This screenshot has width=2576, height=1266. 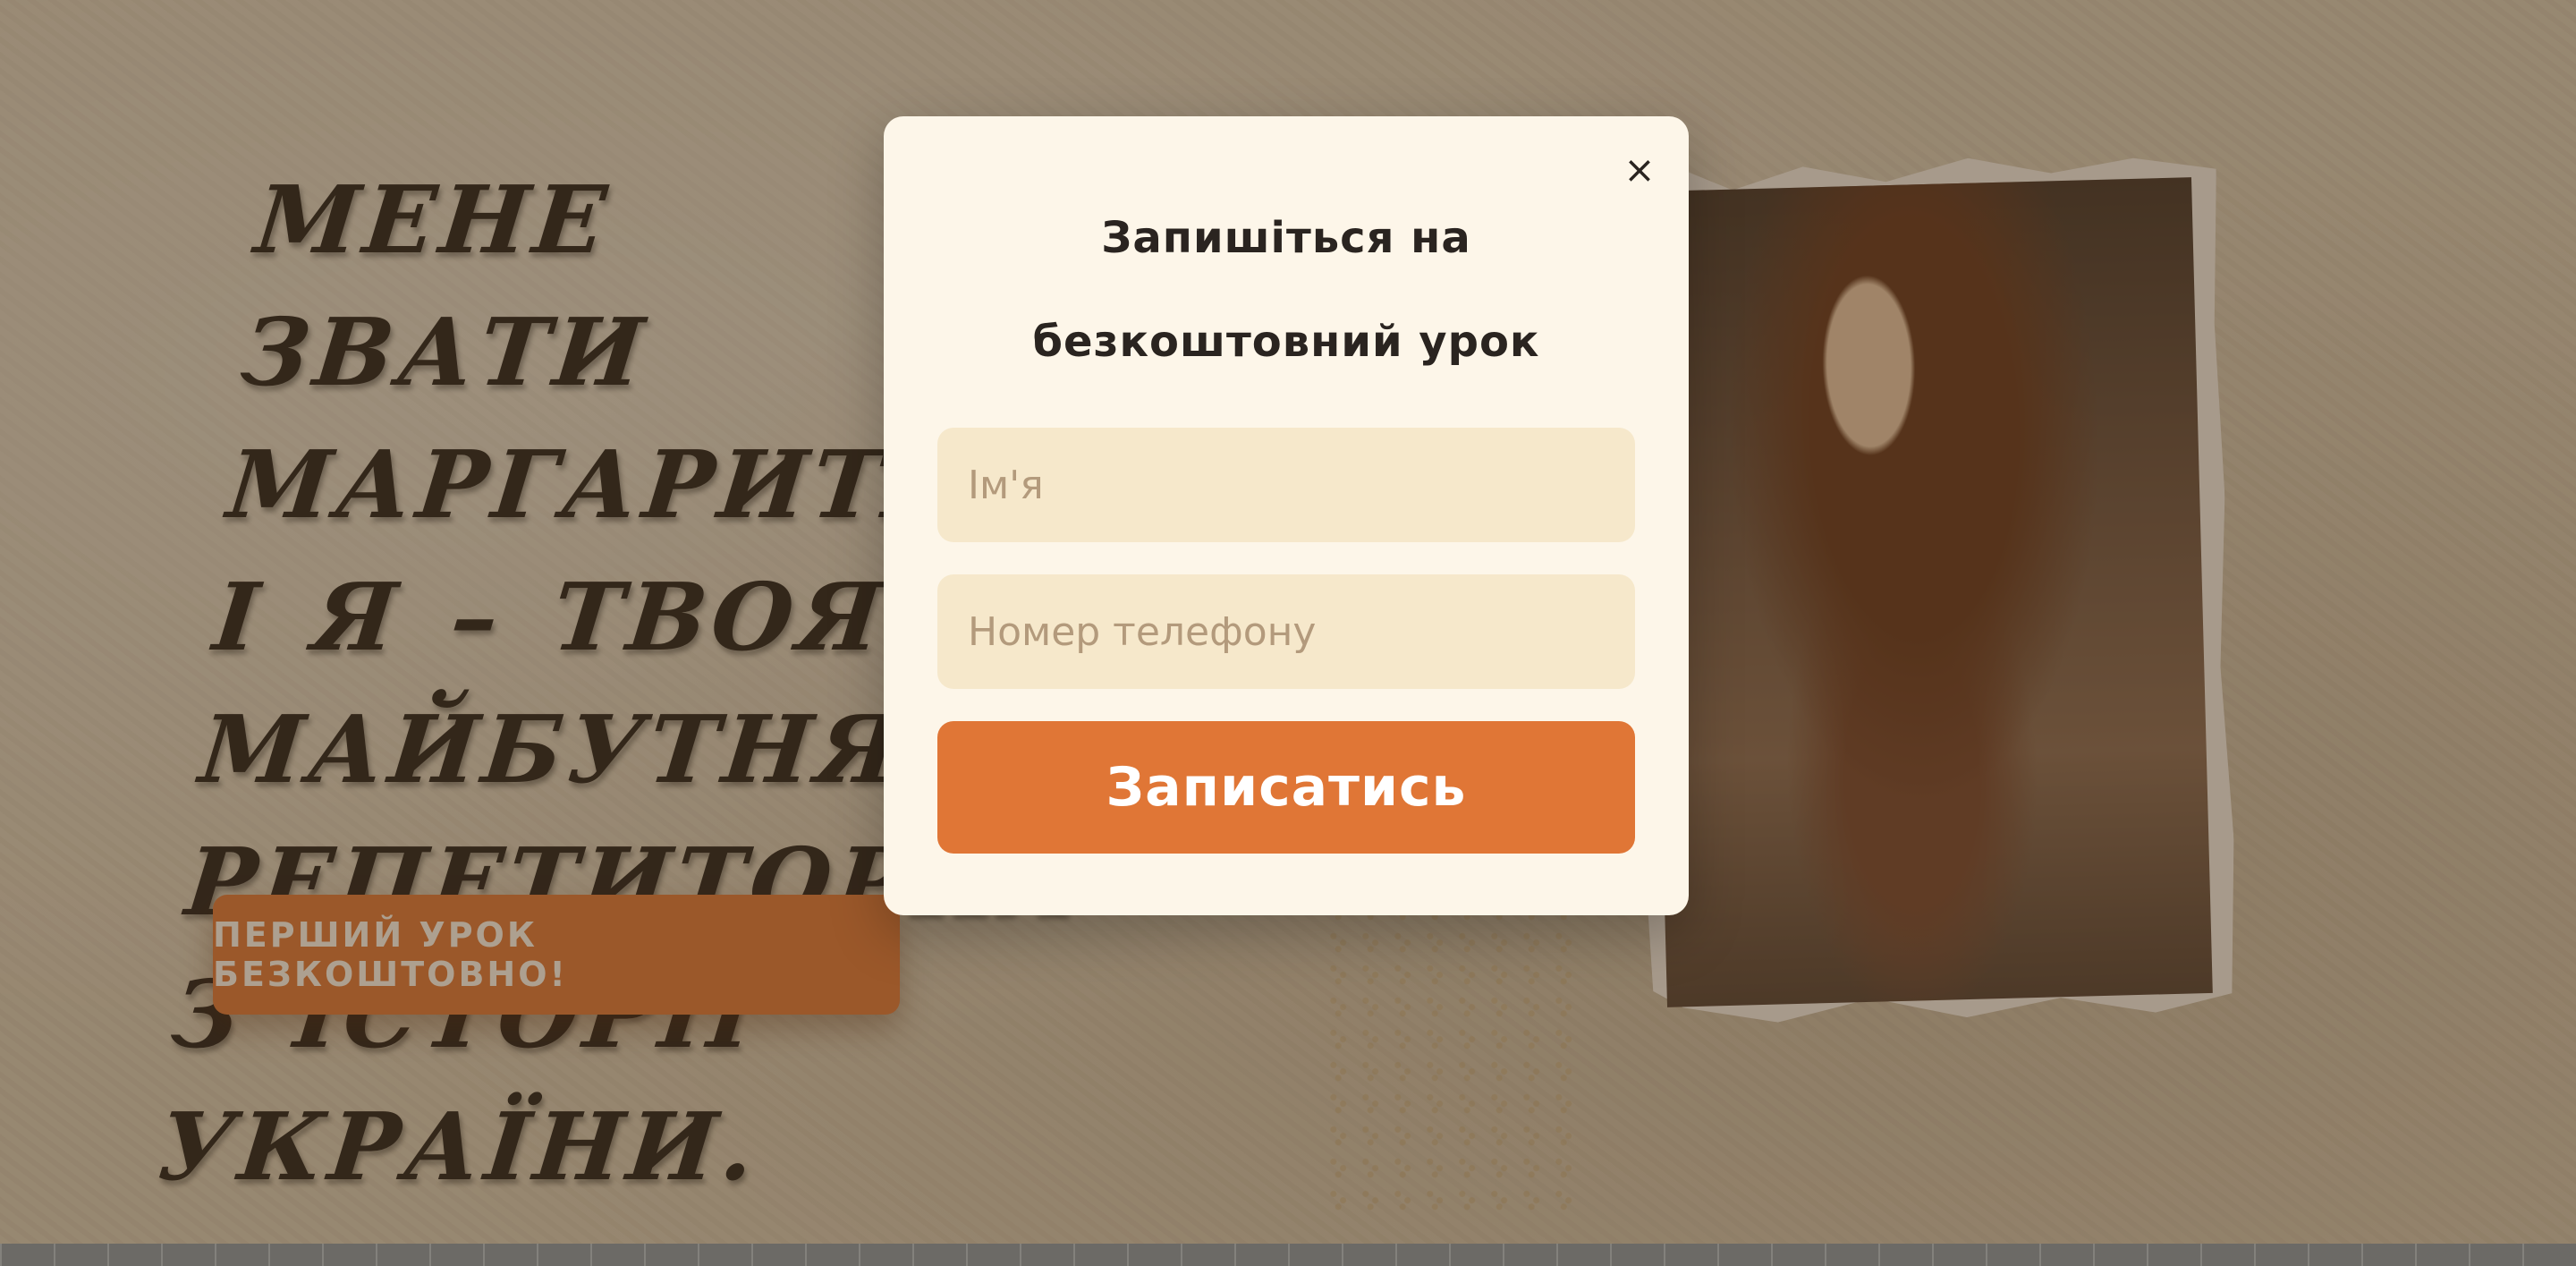 I want to click on name-input, so click(x=1286, y=485).